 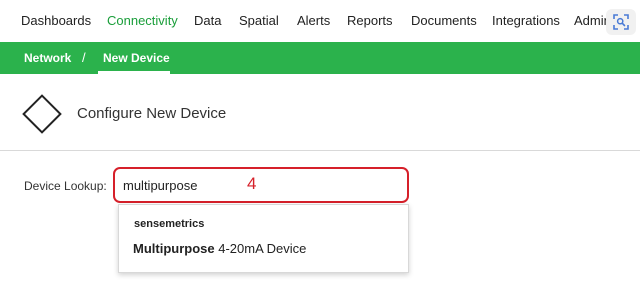 I want to click on result-option-rest: 4-20mA Device, so click(x=260, y=248).